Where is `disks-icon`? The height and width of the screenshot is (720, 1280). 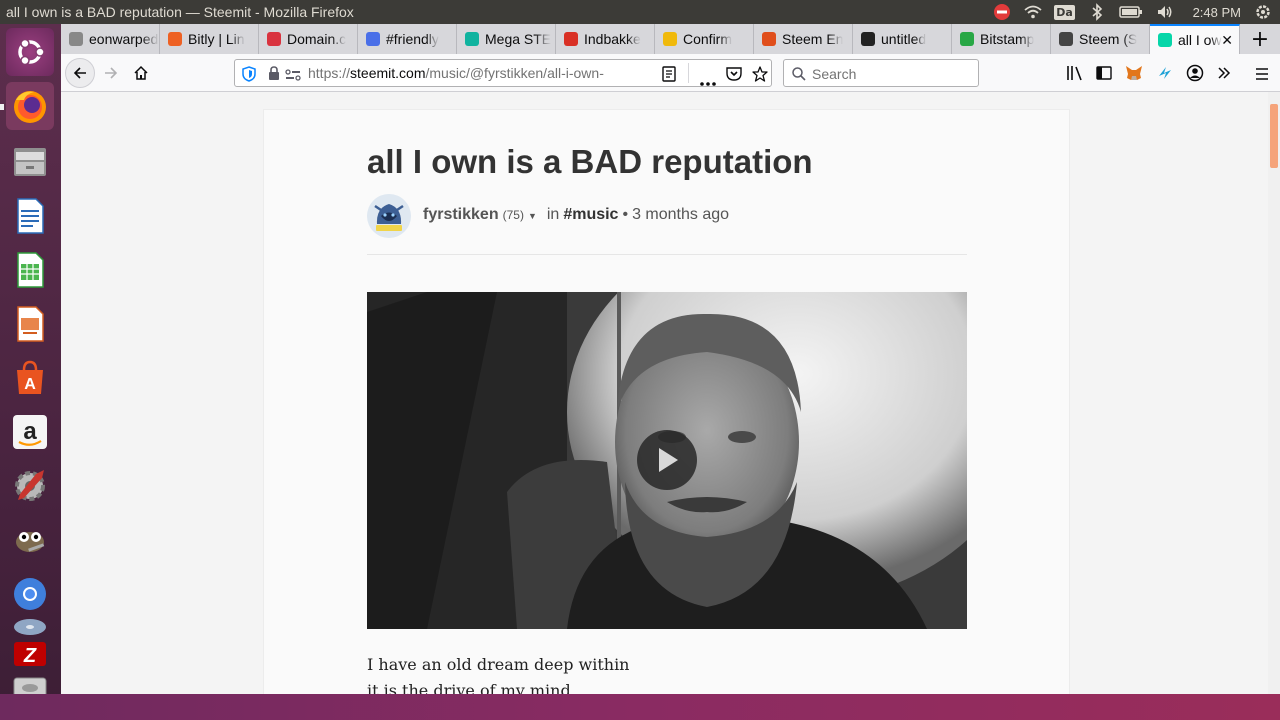
disks-icon is located at coordinates (30, 627).